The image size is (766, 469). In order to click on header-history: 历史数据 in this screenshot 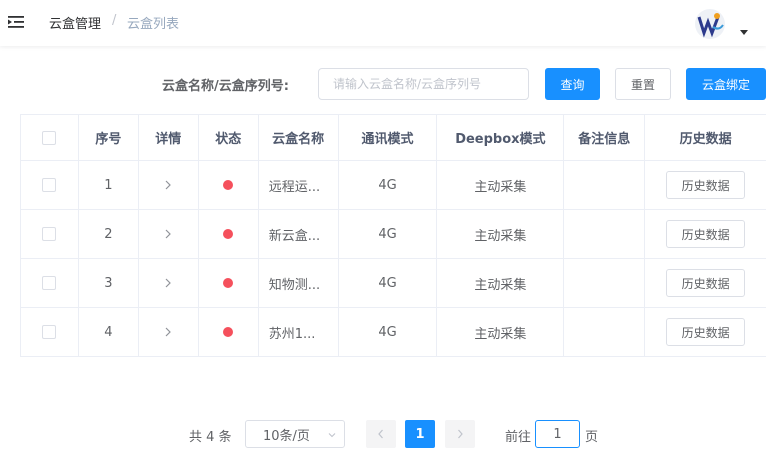, I will do `click(705, 139)`.